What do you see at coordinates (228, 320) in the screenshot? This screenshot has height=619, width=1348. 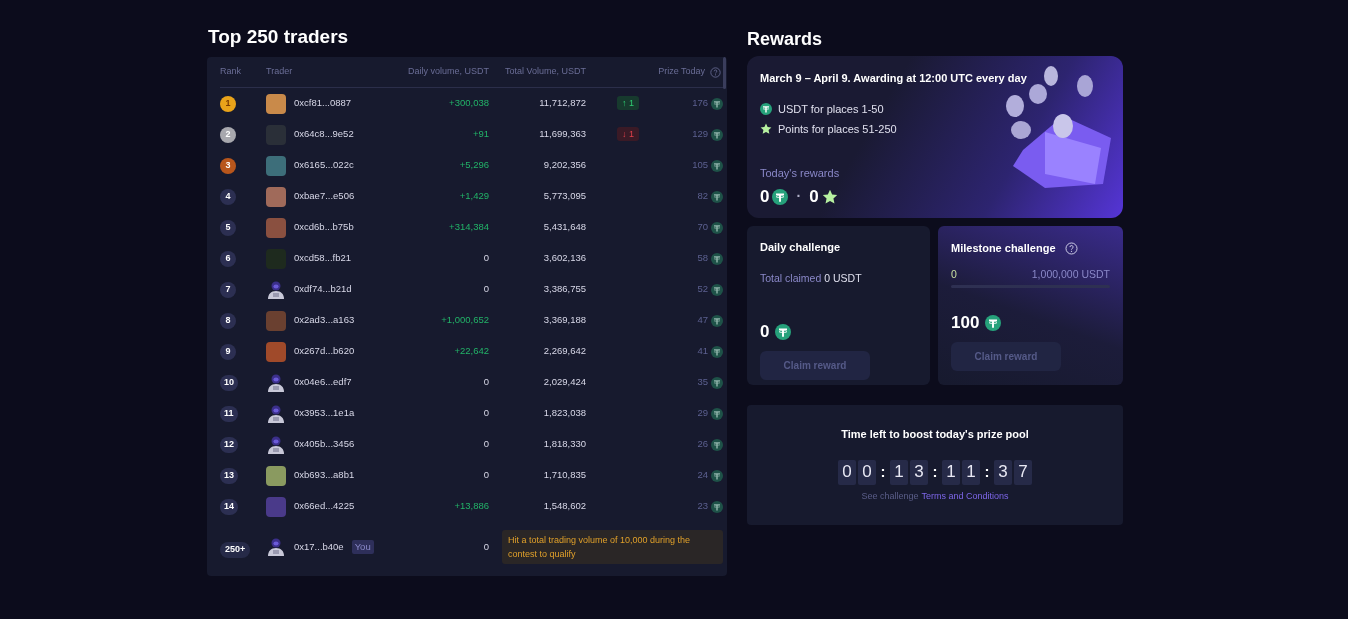 I see `rank-badge: 8` at bounding box center [228, 320].